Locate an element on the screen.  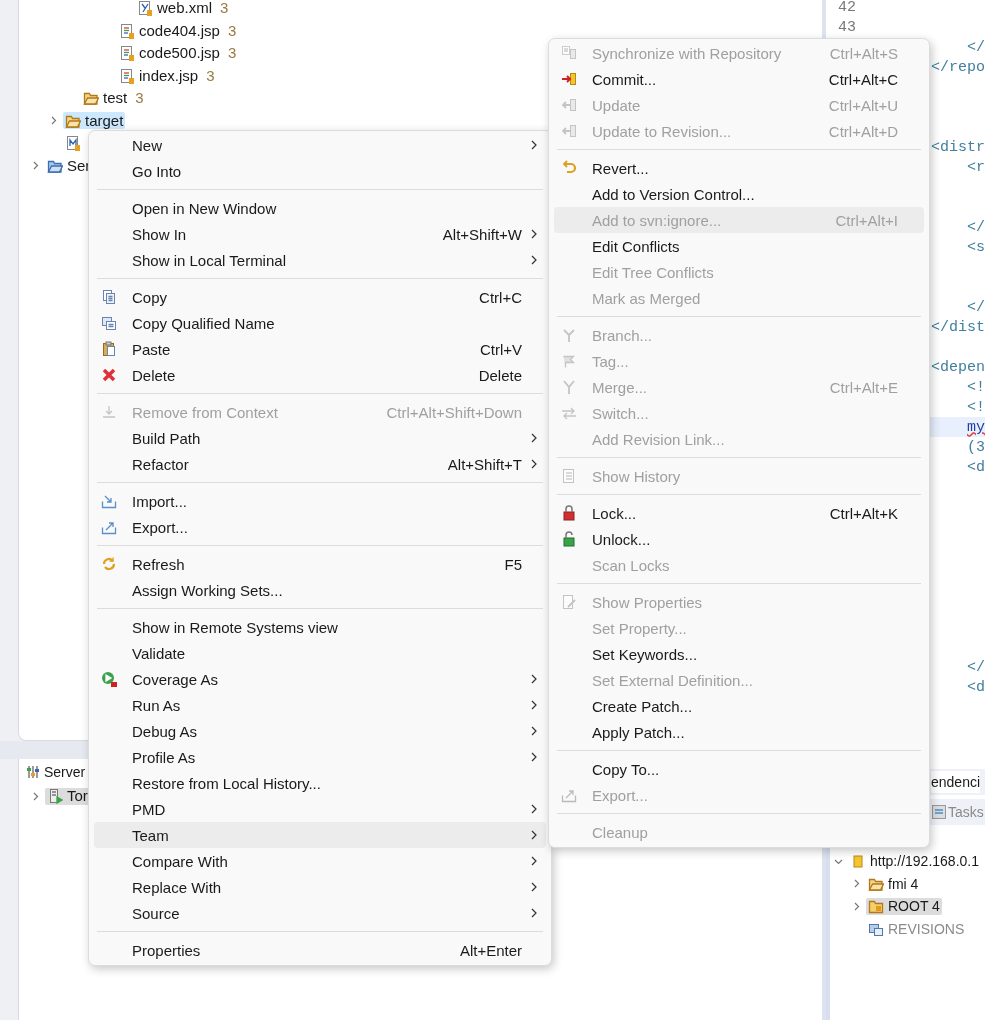
tree-item: target is located at coordinates (94, 121).